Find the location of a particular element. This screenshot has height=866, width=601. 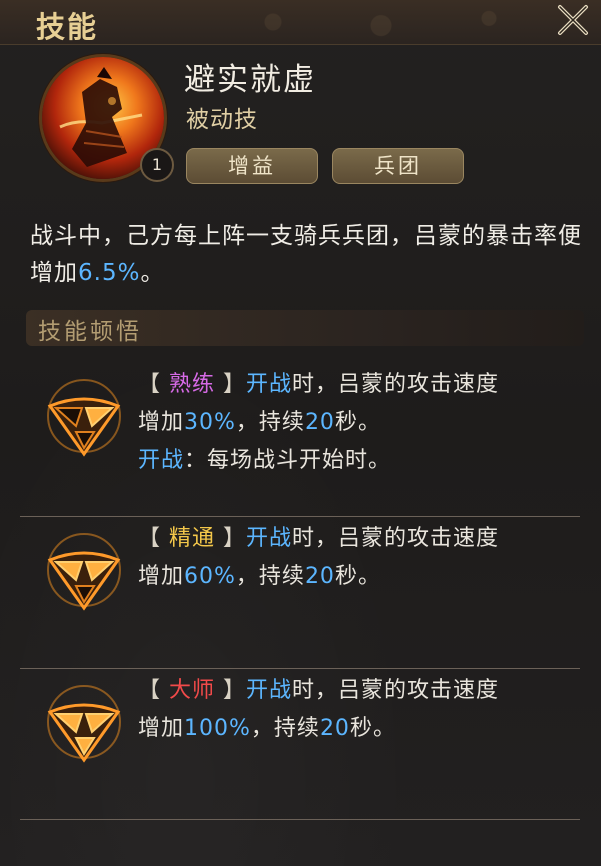

rank-label: 精通 is located at coordinates (192, 538).